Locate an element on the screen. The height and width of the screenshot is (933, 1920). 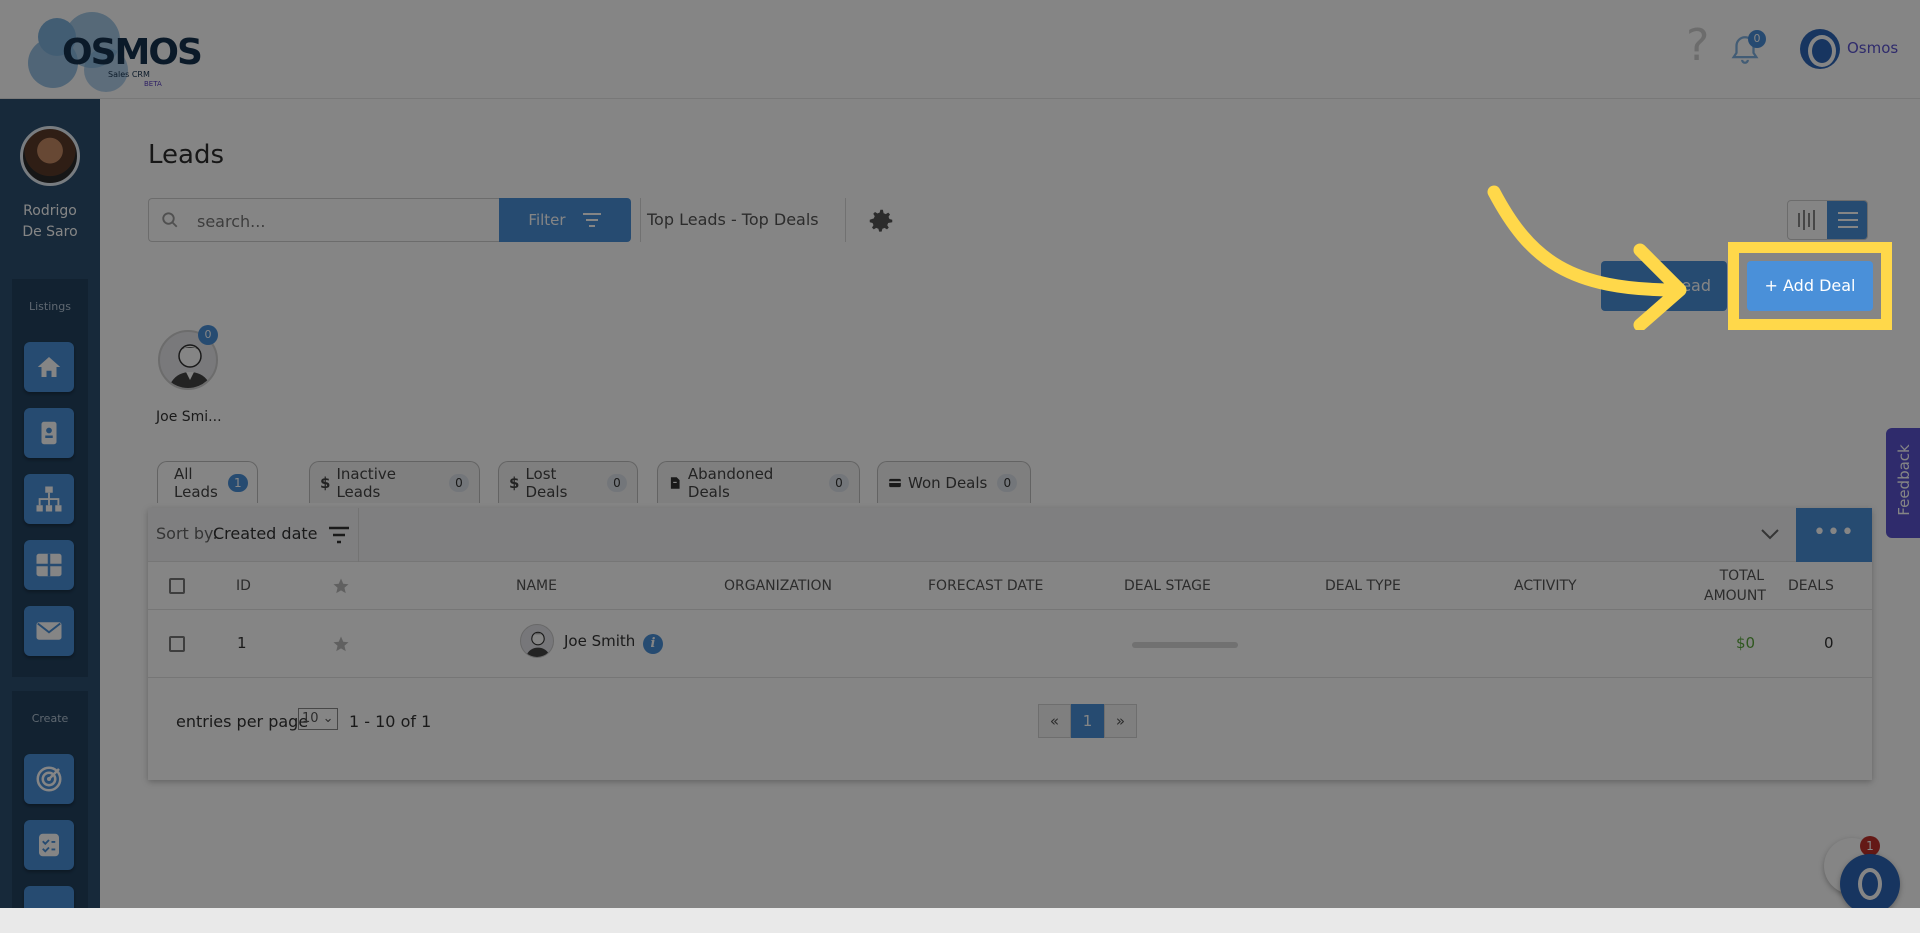
tab-label: Inactive Leads is located at coordinates (366, 482).